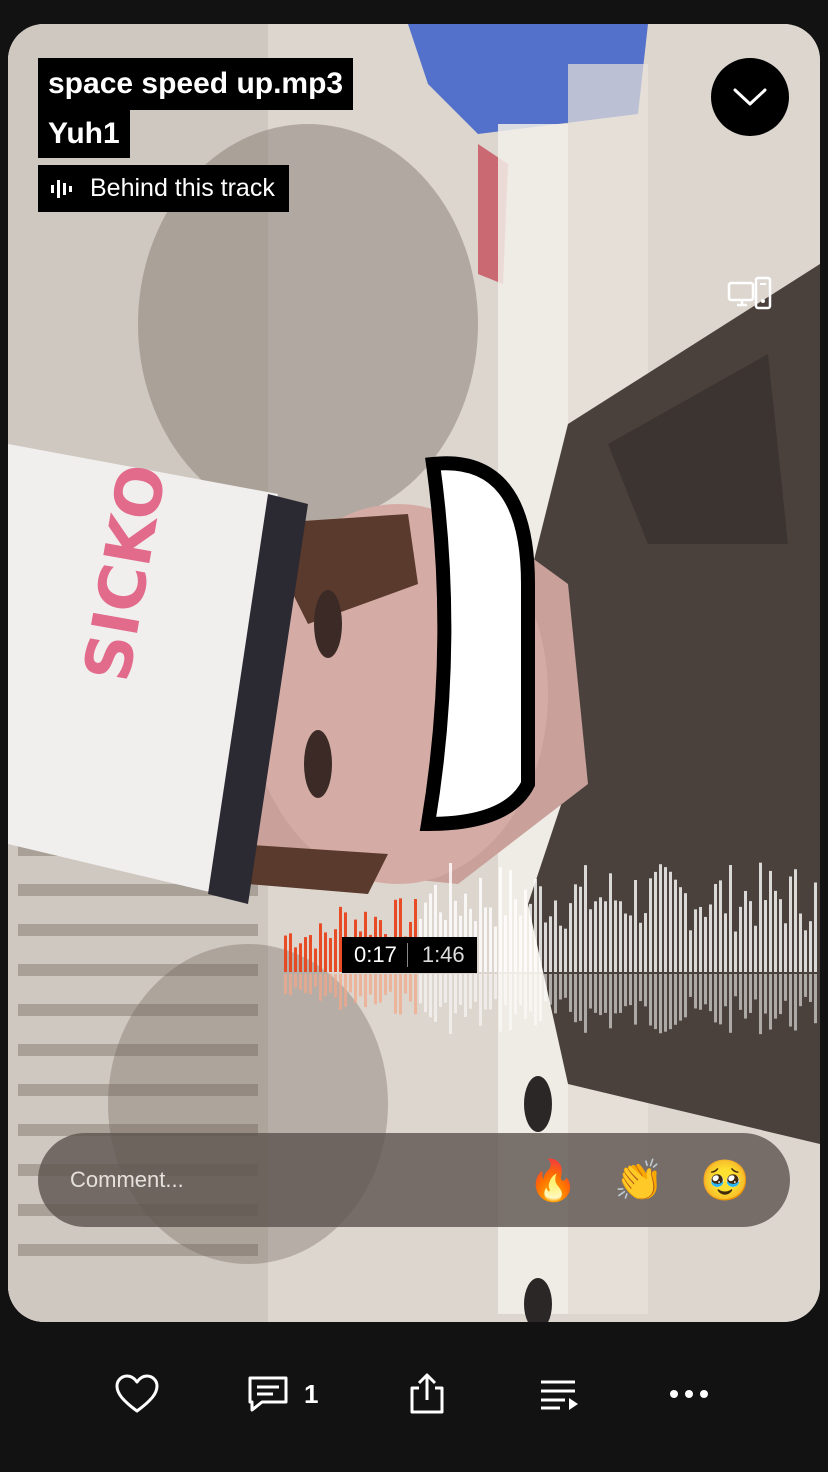 This screenshot has height=1472, width=828. I want to click on queue-button, so click(559, 1394).